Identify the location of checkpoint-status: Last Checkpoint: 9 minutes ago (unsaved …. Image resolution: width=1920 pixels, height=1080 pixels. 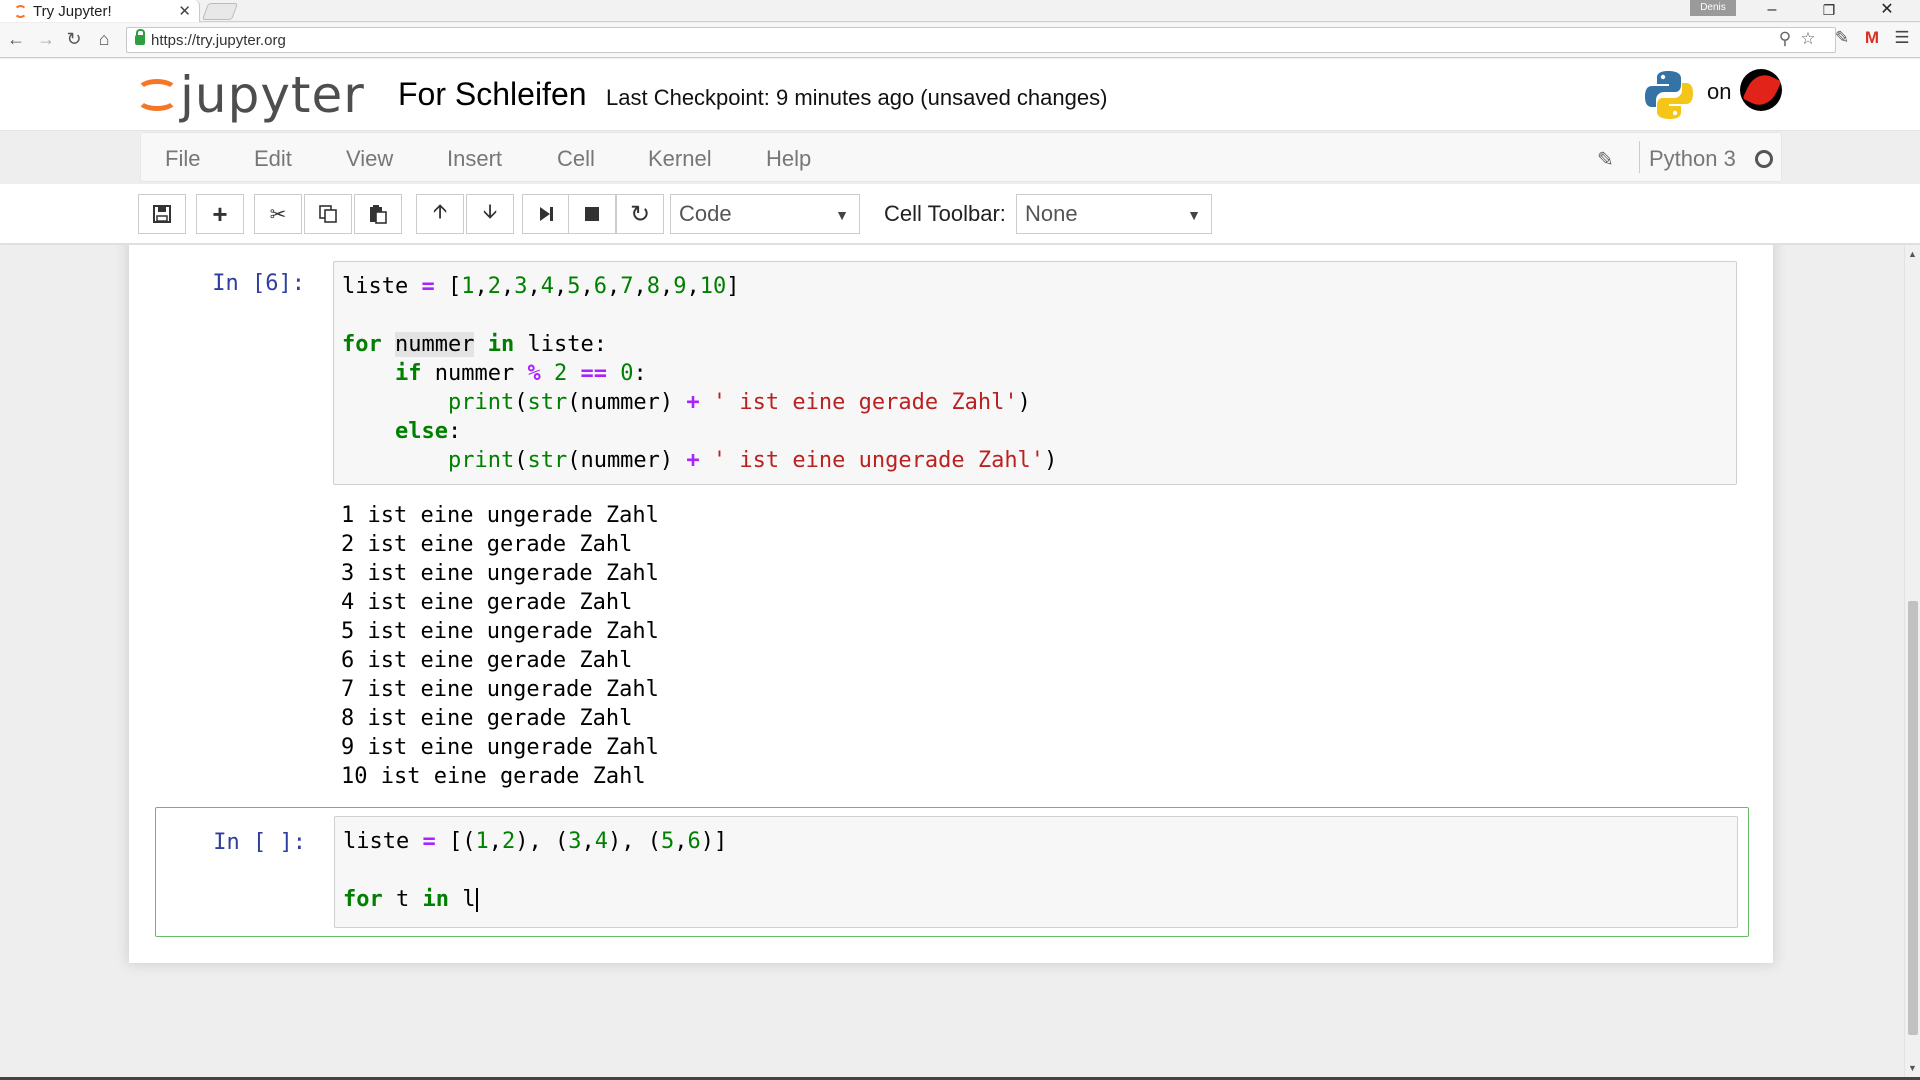
(857, 97).